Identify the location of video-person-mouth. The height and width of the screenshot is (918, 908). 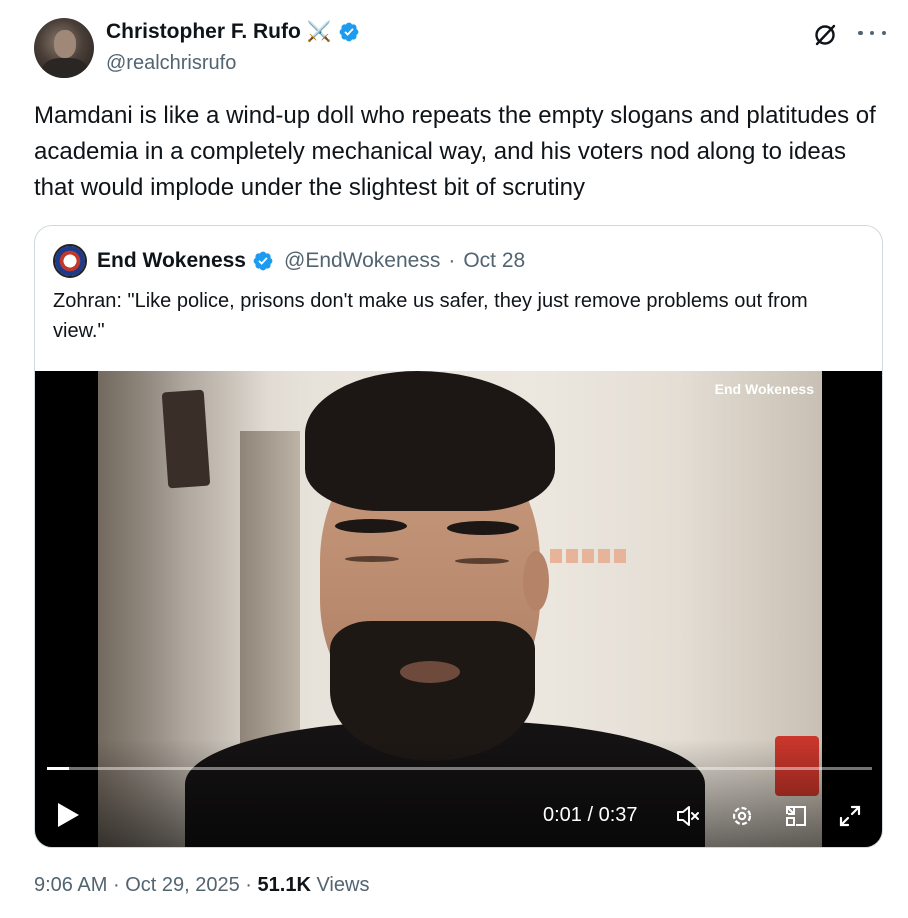
(430, 672).